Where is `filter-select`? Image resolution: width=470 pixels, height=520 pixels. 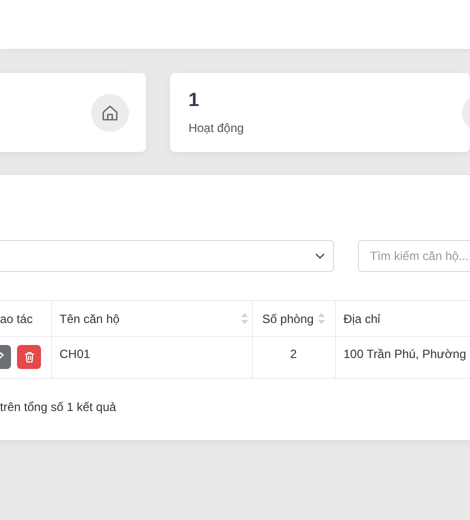 filter-select is located at coordinates (167, 256).